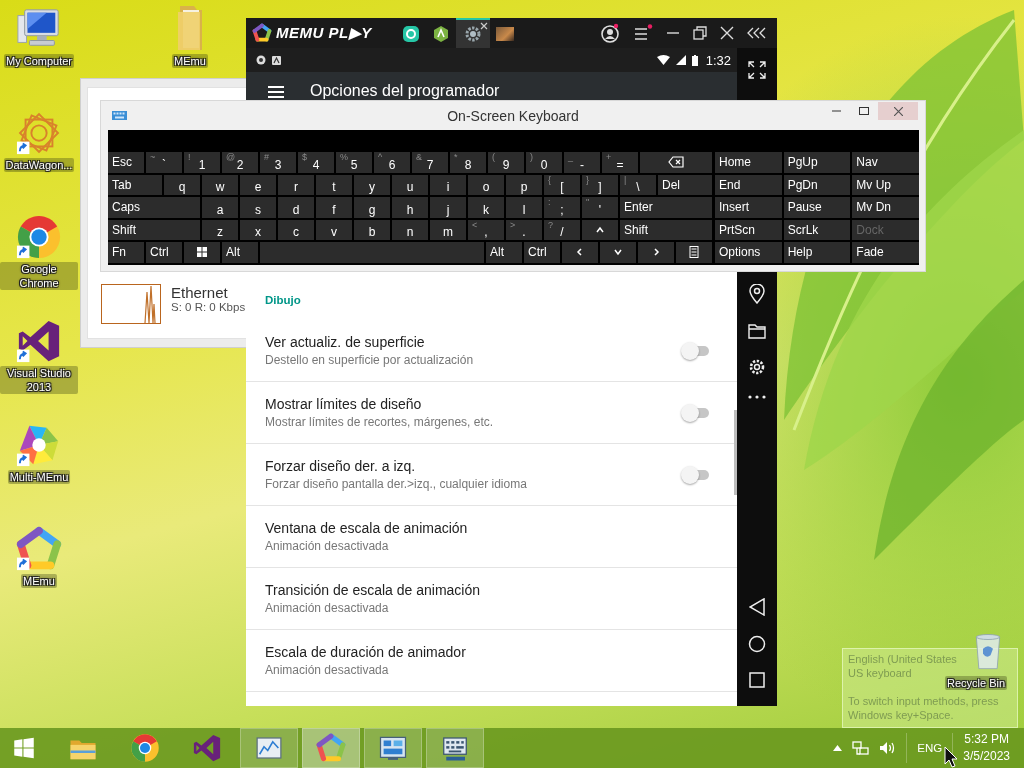 This screenshot has width=1024, height=768. I want to click on keyboard-key: Help, so click(817, 252).